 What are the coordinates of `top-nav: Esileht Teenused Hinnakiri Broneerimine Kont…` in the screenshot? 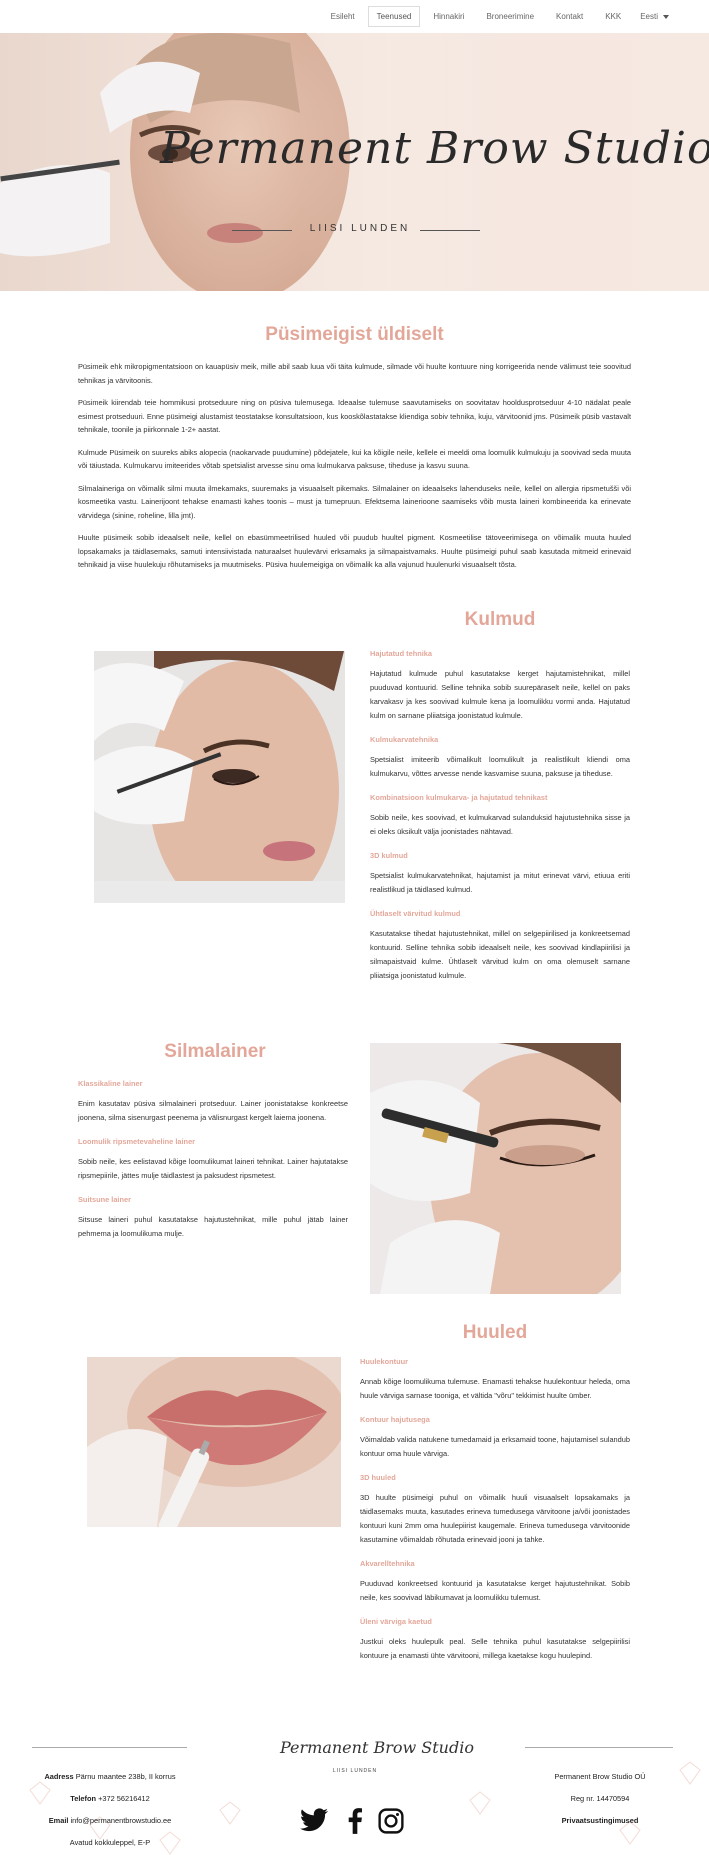 It's located at (354, 16).